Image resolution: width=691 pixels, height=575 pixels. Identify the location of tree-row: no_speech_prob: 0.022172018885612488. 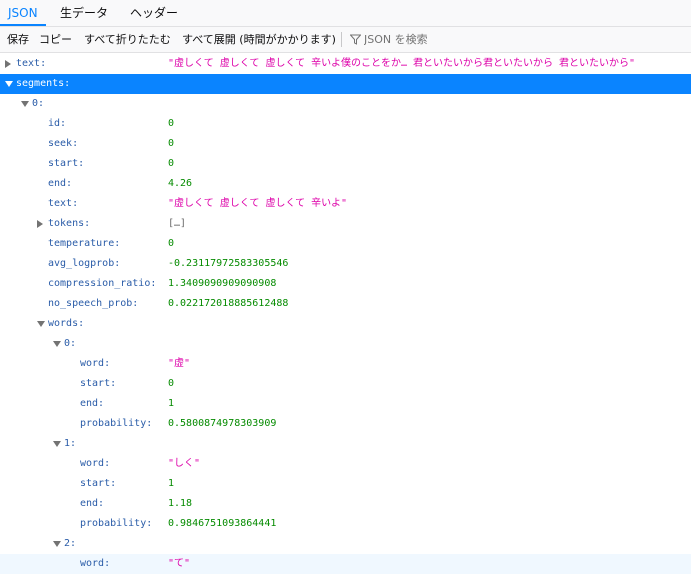
(345, 304).